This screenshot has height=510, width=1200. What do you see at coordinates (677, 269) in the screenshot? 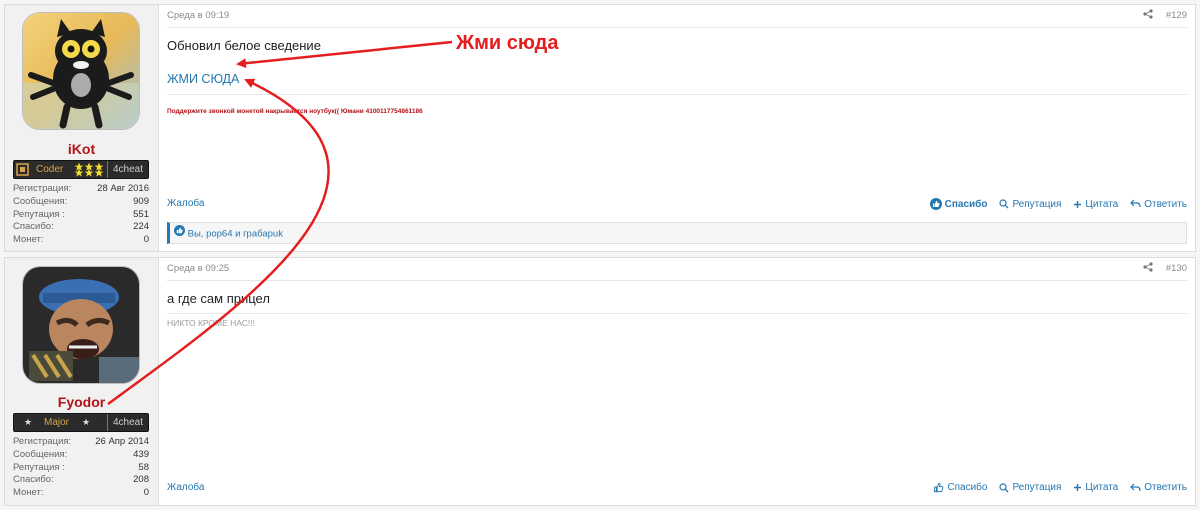
I see `post-meta: Среда в 09:25 #130` at bounding box center [677, 269].